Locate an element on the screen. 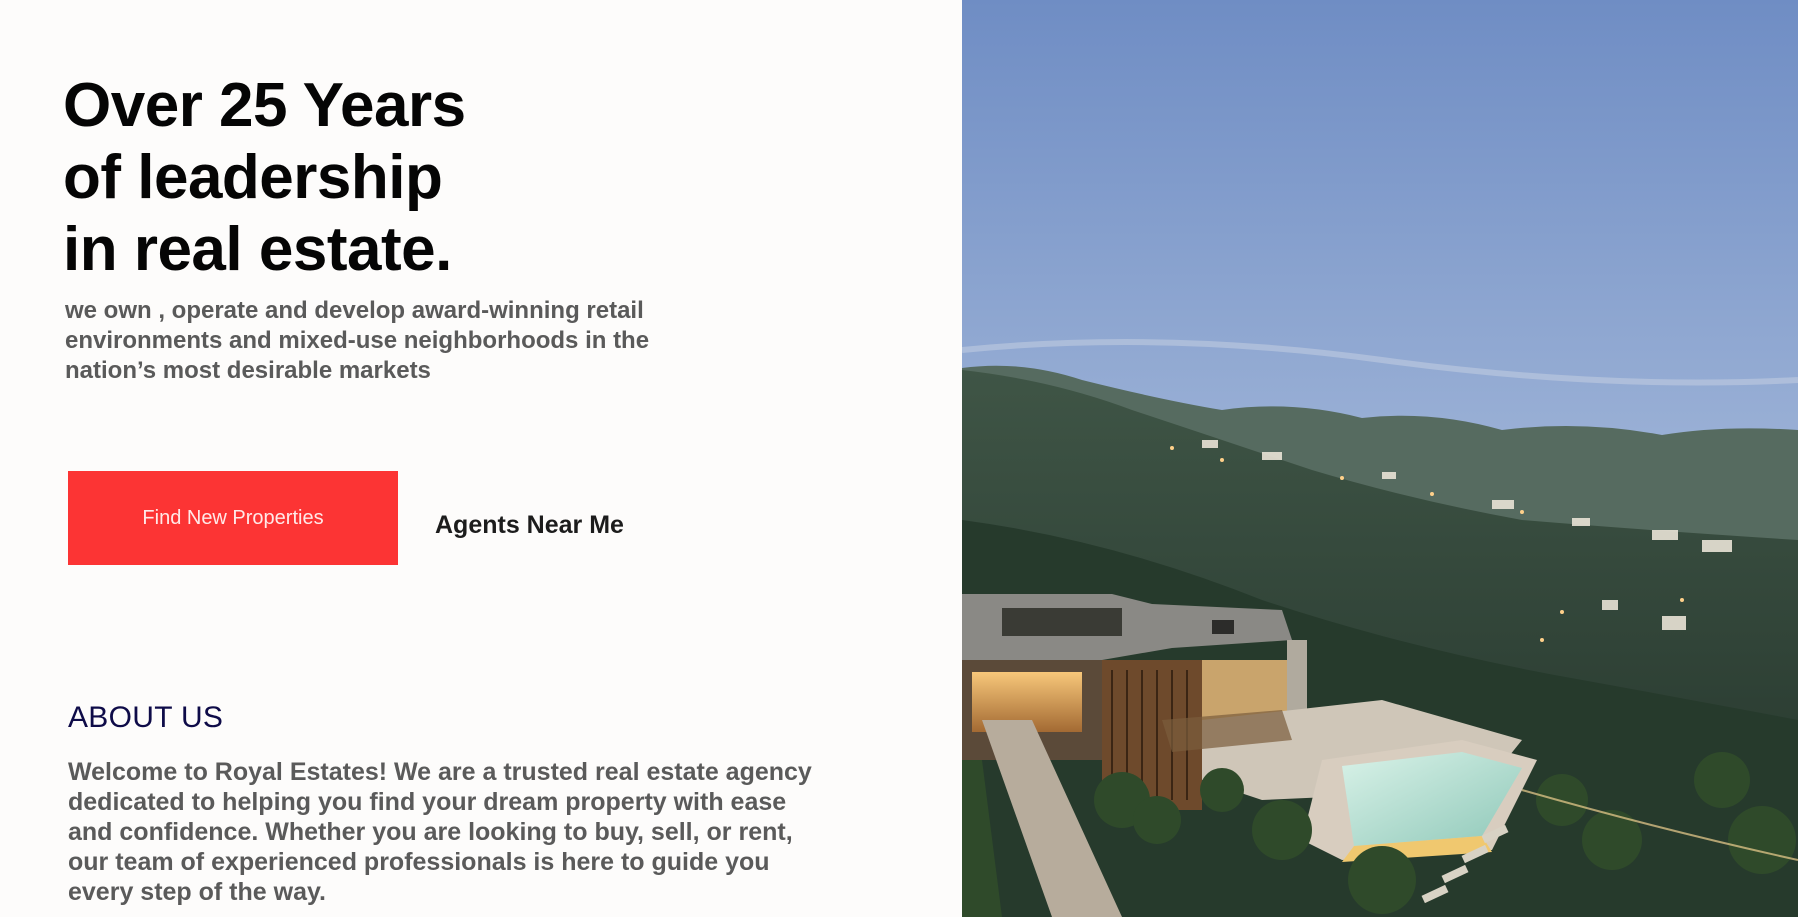 This screenshot has height=917, width=1798. headline-line-2: of leadership is located at coordinates (253, 177).